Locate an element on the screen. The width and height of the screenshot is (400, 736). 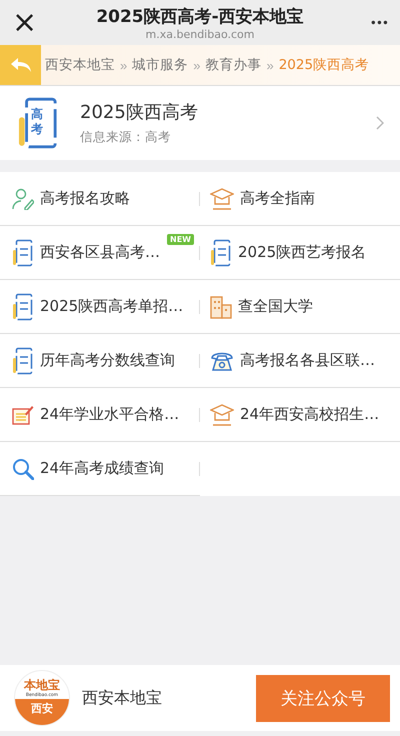
search-icon is located at coordinates (23, 469).